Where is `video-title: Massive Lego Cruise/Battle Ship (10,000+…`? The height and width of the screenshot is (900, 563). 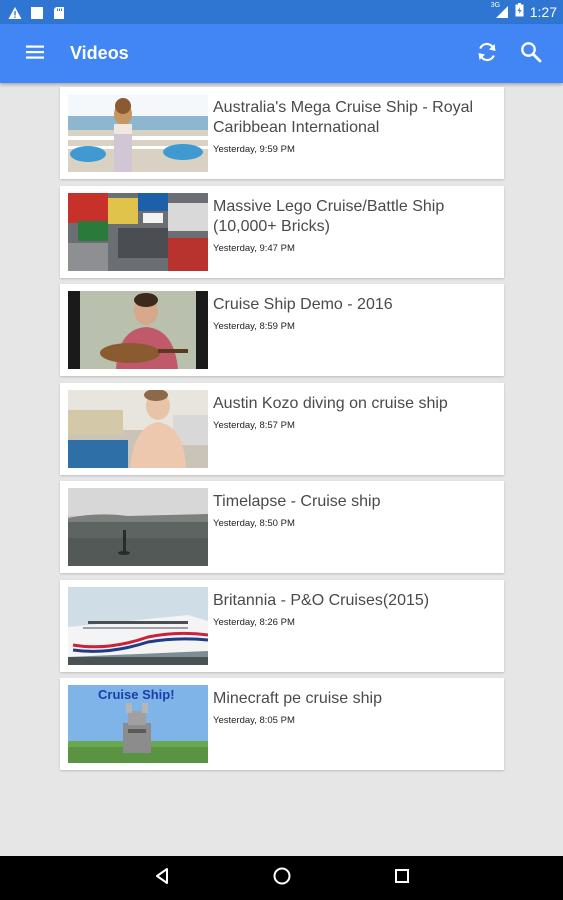
video-title: Massive Lego Cruise/Battle Ship (10,000+… is located at coordinates (355, 228).